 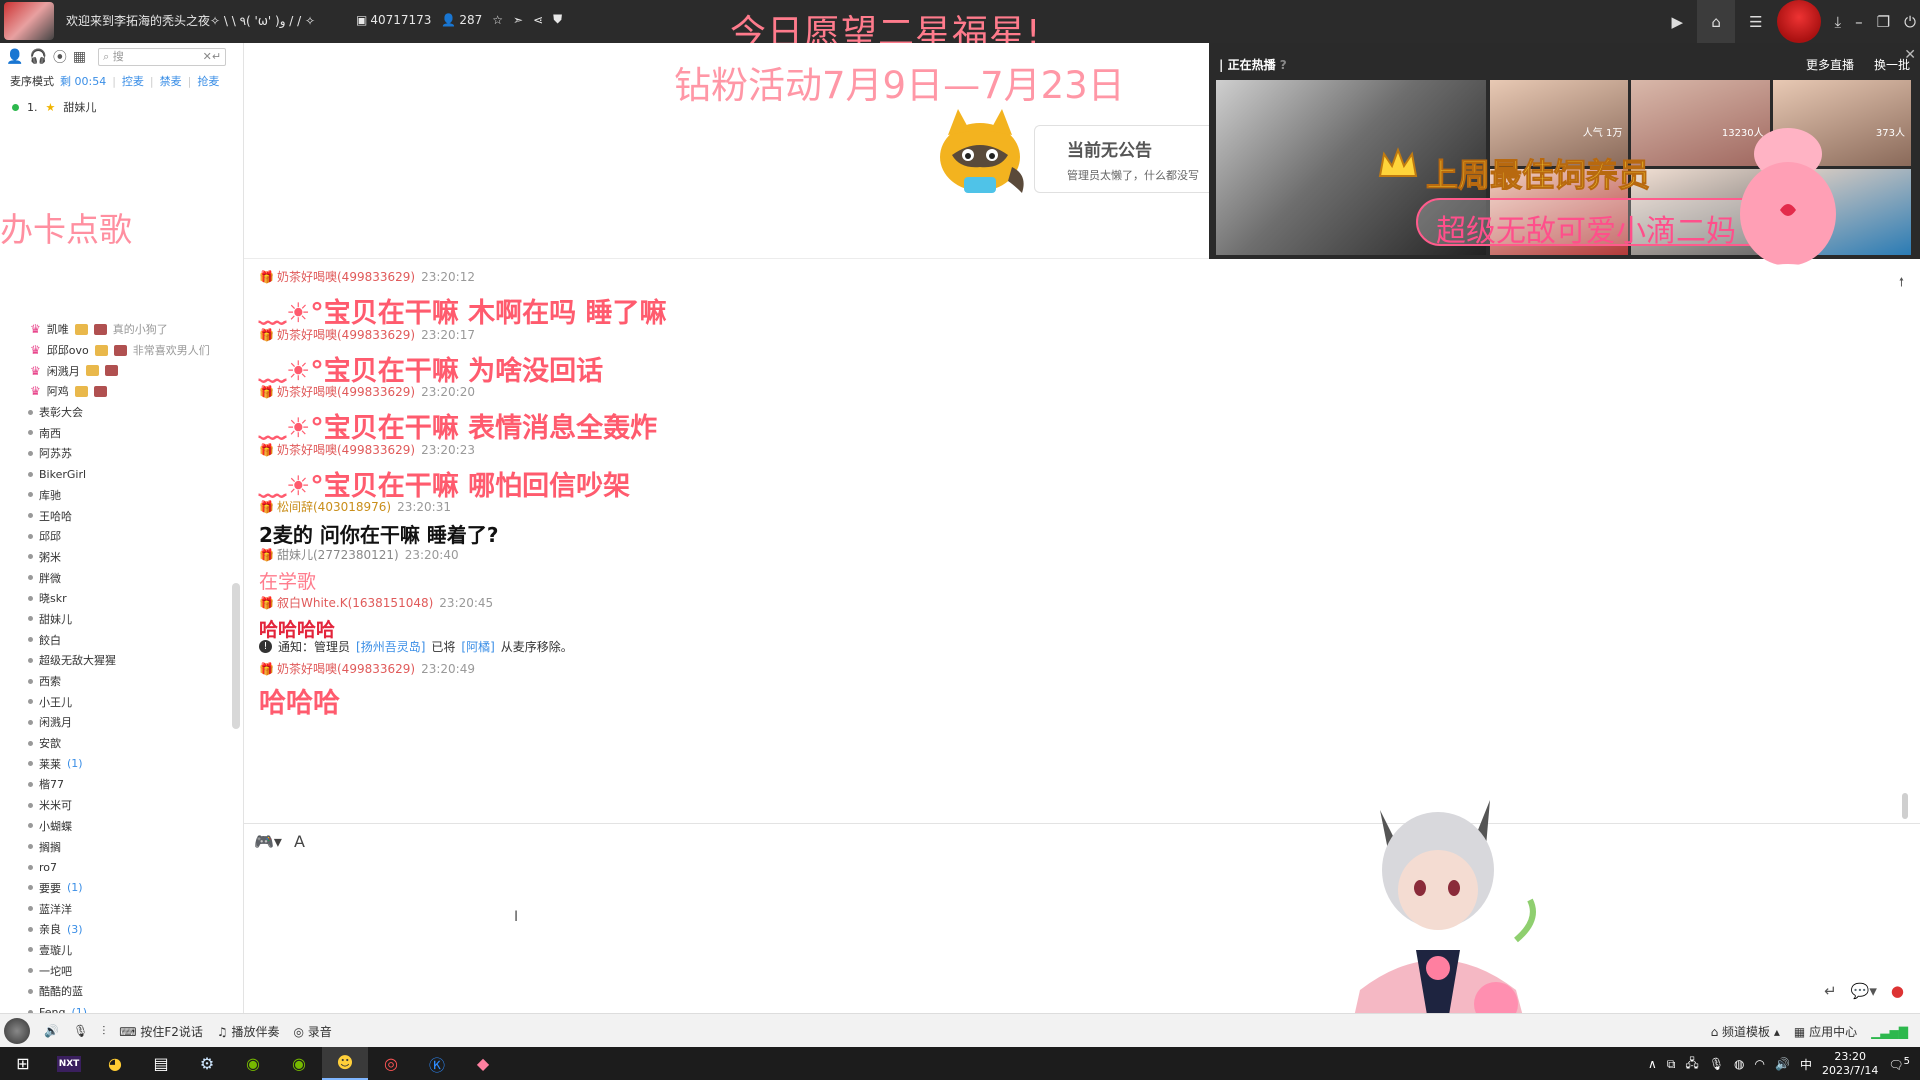 What do you see at coordinates (207, 1063) in the screenshot?
I see `steam-icon: ⚙` at bounding box center [207, 1063].